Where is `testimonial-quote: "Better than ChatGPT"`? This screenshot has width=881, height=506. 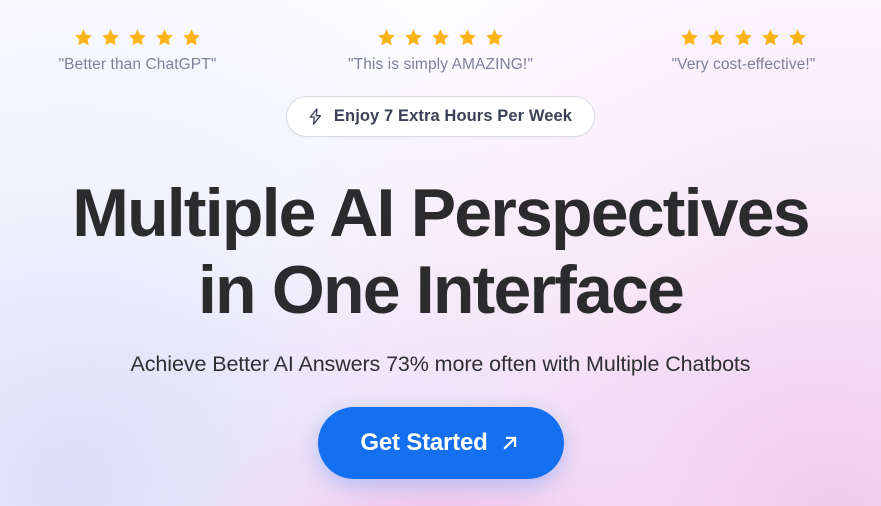
testimonial-quote: "Better than ChatGPT" is located at coordinates (137, 64).